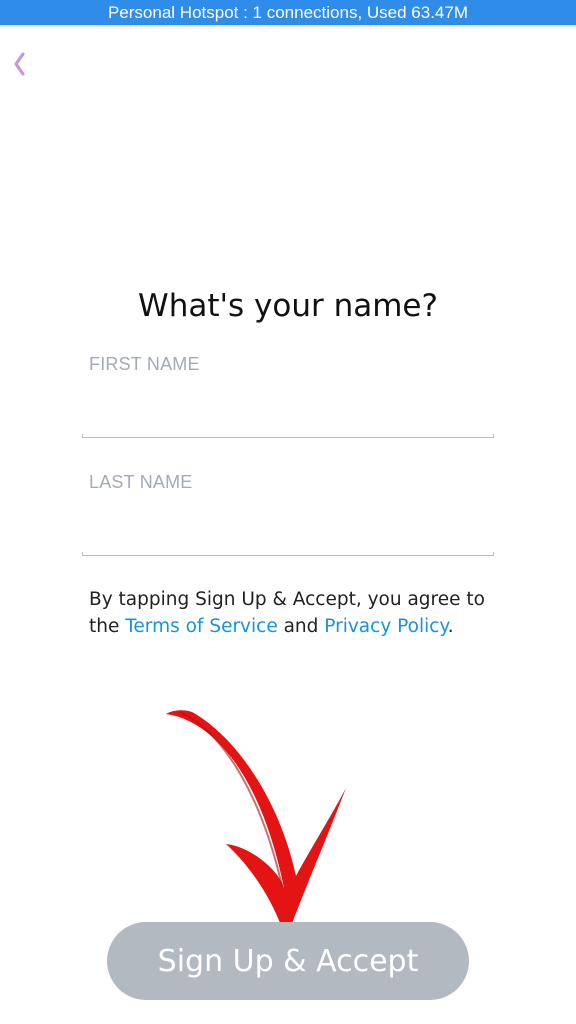 The width and height of the screenshot is (576, 1024). I want to click on terms-middle: and, so click(301, 626).